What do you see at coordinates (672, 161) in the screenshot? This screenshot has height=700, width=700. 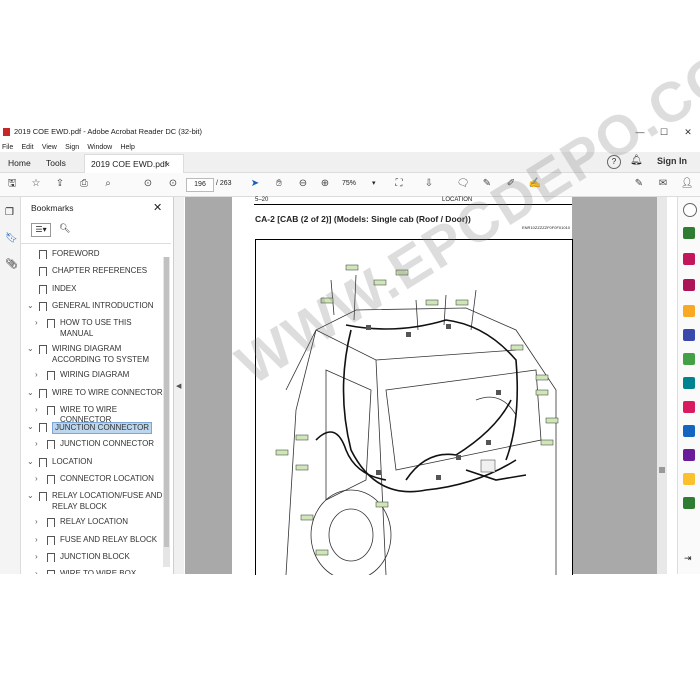 I see `sign-in-button: Sign In` at bounding box center [672, 161].